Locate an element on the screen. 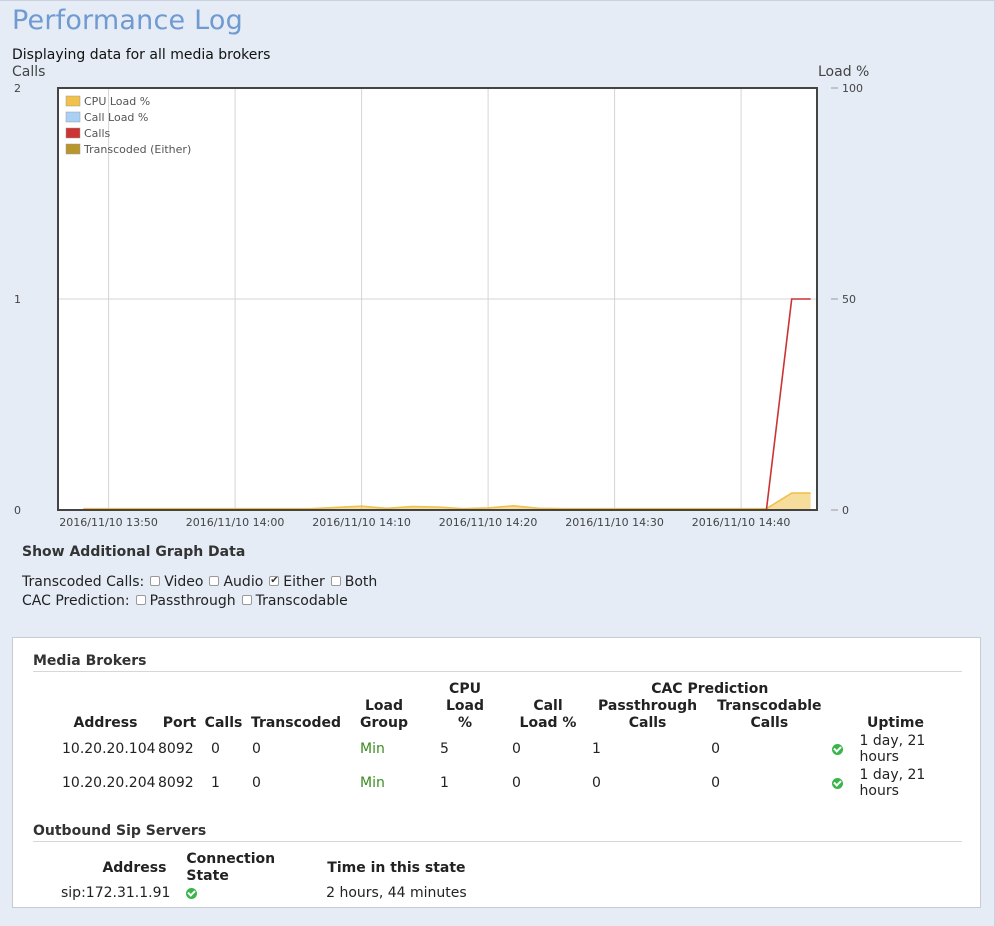  cac-transcodable-option: Transcodable is located at coordinates (294, 600).